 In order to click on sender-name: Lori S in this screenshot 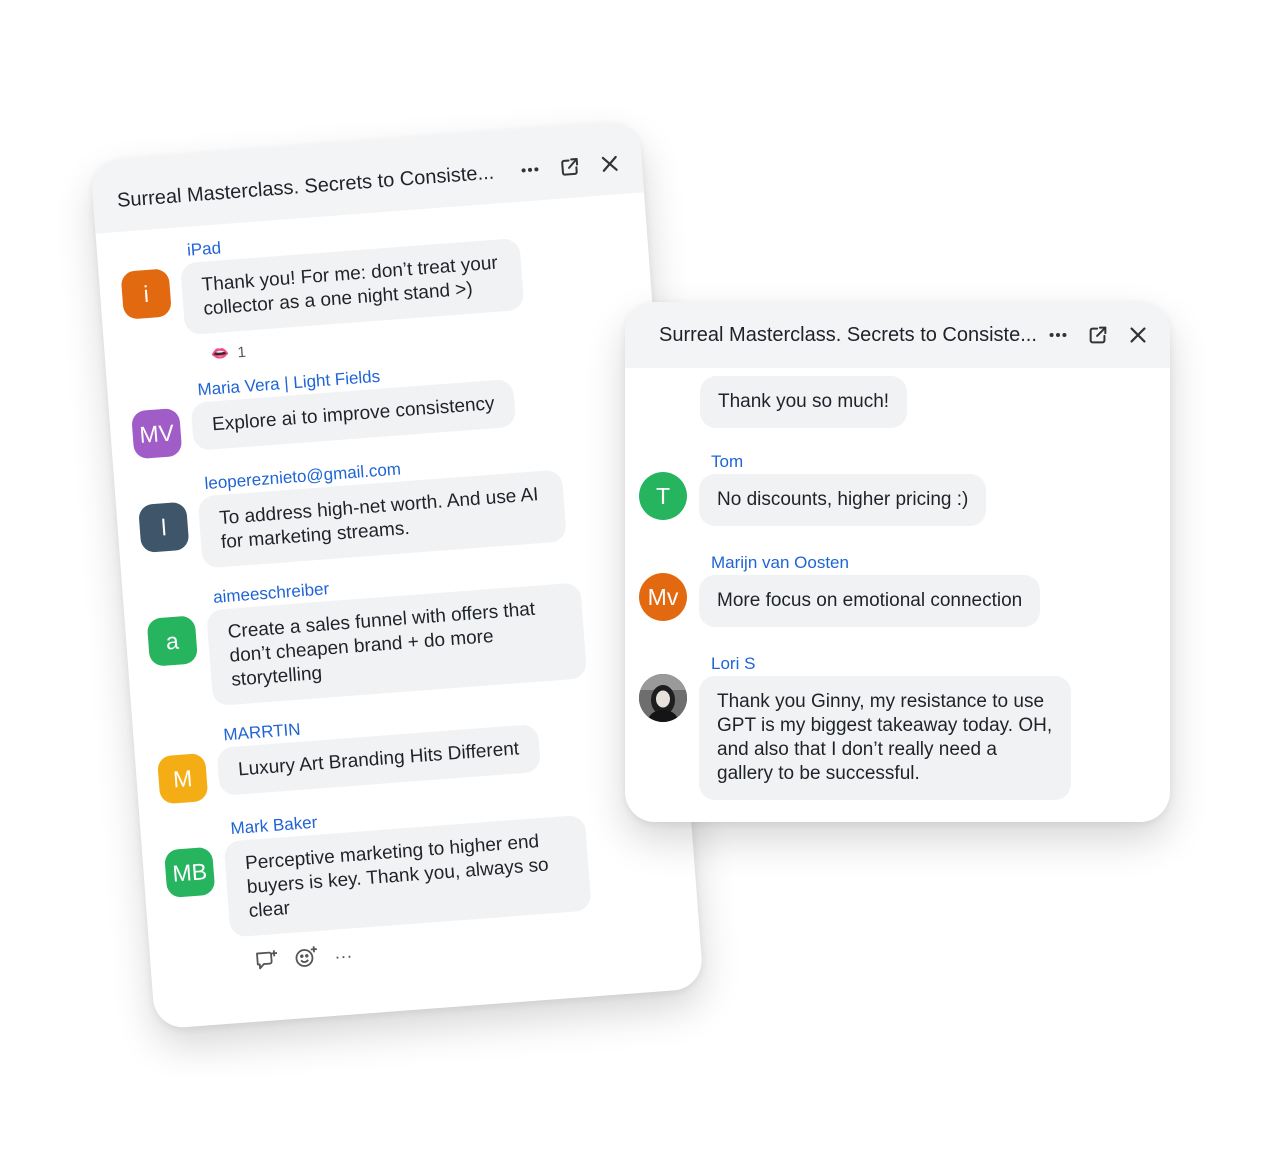, I will do `click(891, 664)`.